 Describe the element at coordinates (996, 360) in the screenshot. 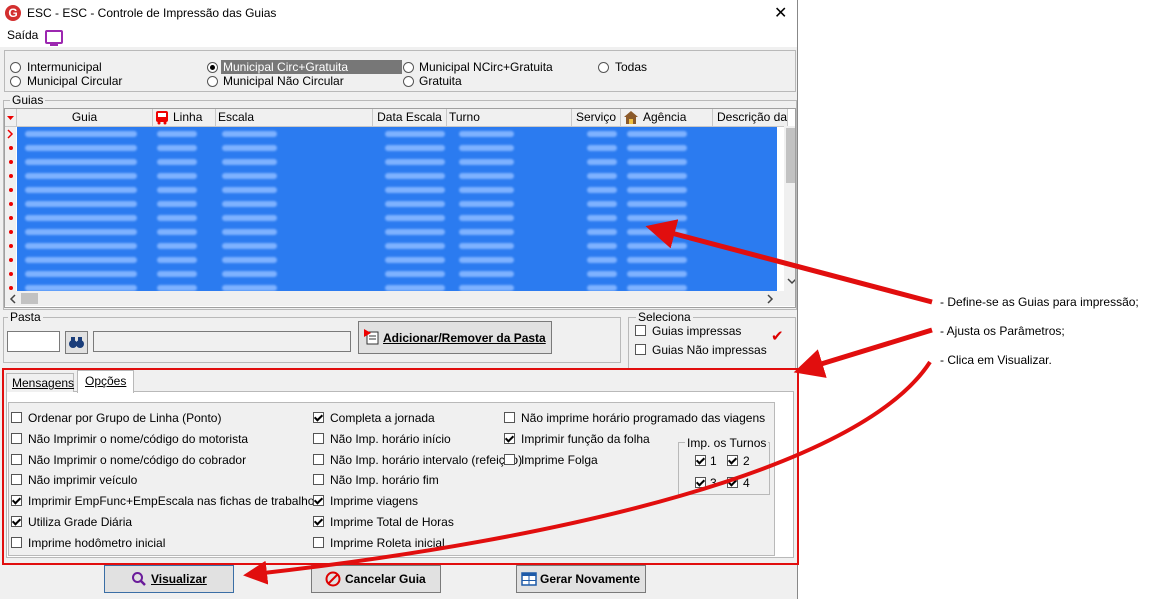

I see `annotation-3: - Clica em Visualizar.` at that location.